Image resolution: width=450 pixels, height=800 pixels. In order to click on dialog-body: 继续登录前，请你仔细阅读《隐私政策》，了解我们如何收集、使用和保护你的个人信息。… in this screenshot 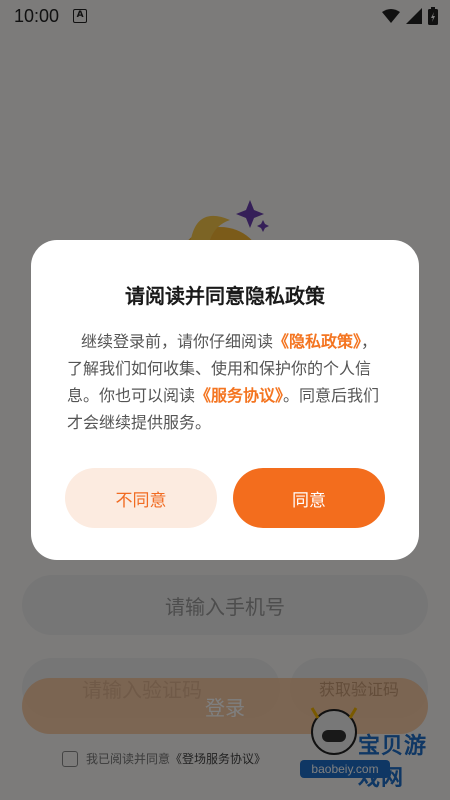, I will do `click(227, 382)`.